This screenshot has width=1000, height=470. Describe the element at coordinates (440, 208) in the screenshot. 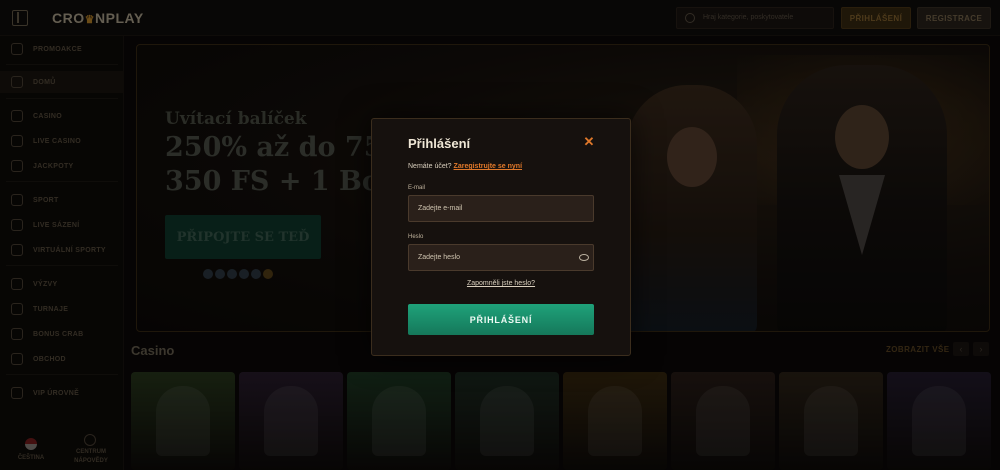

I see `email-placeholder: Zadejte e-mail` at that location.